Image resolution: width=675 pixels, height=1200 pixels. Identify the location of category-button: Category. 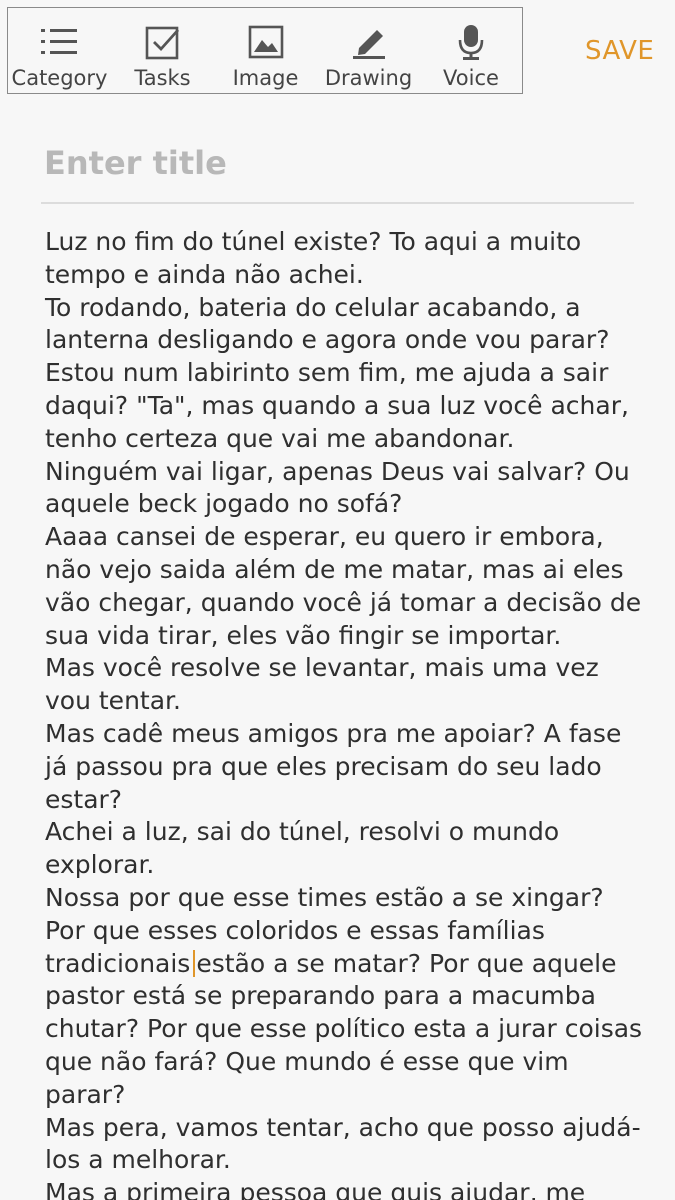
(59, 50).